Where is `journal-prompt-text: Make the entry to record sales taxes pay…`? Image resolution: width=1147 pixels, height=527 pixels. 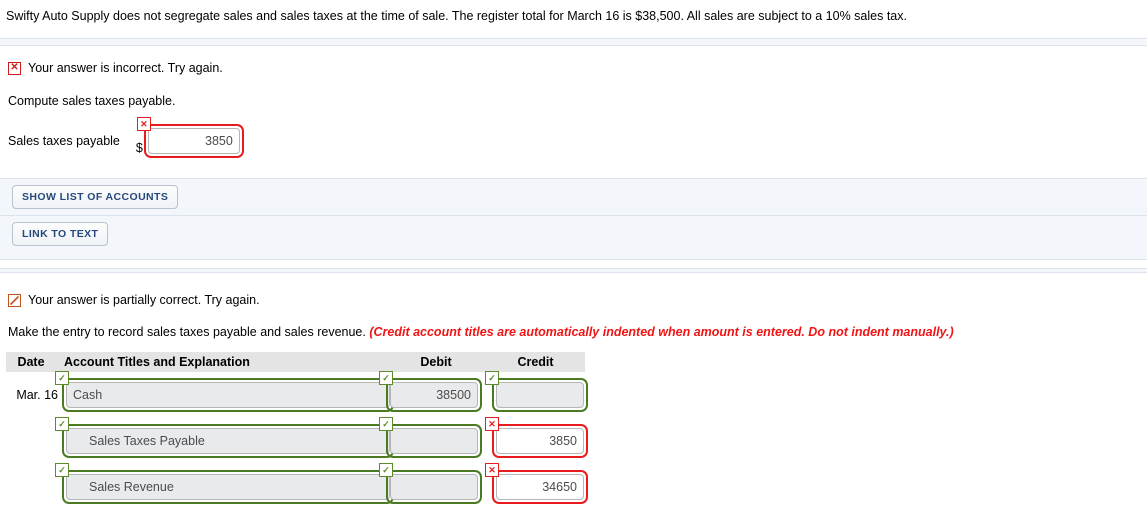 journal-prompt-text: Make the entry to record sales taxes pay… is located at coordinates (187, 332).